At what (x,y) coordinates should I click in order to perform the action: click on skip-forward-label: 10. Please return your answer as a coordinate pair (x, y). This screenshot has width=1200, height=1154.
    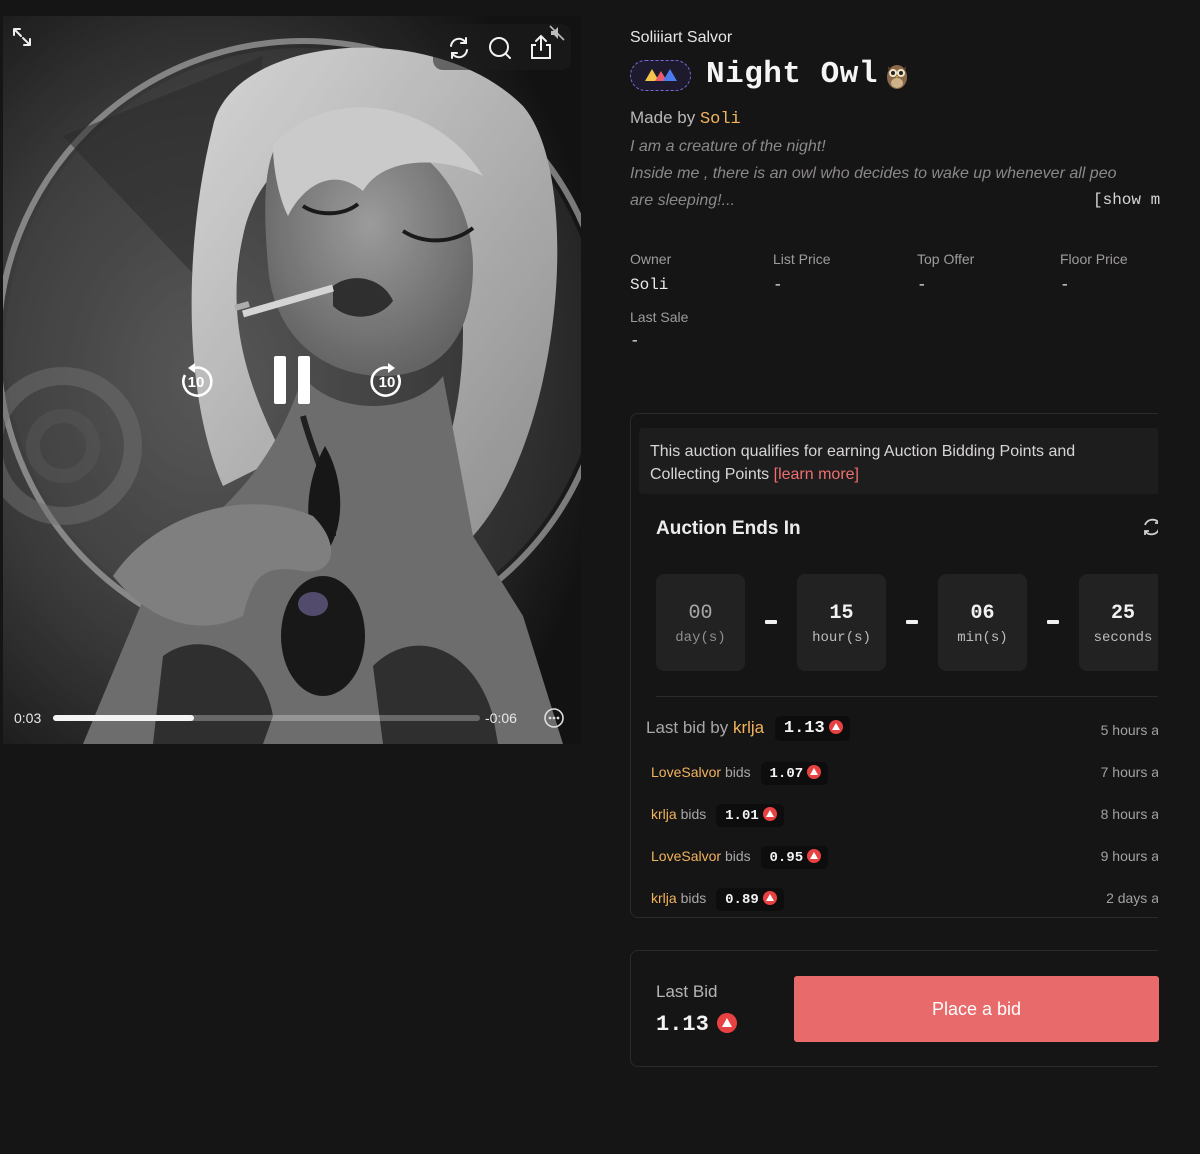
    Looking at the image, I should click on (387, 382).